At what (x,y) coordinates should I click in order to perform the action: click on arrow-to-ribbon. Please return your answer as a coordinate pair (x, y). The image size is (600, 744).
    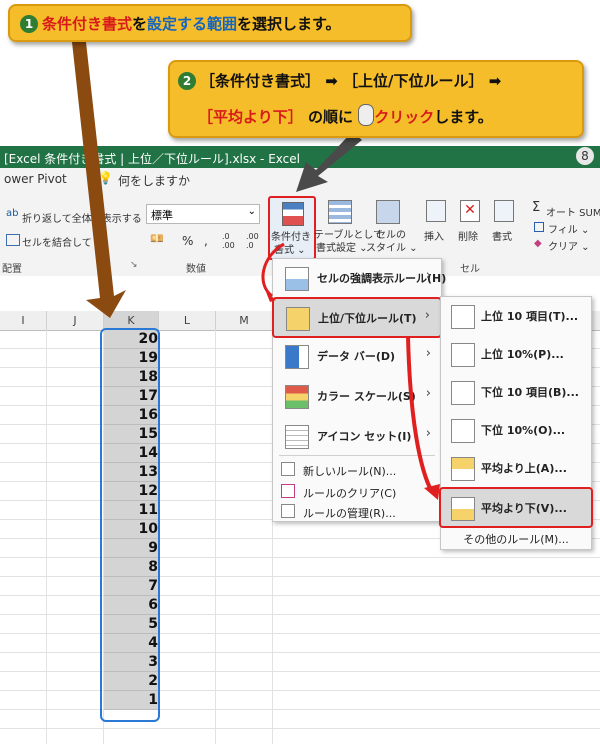
    Looking at the image, I should click on (329, 162).